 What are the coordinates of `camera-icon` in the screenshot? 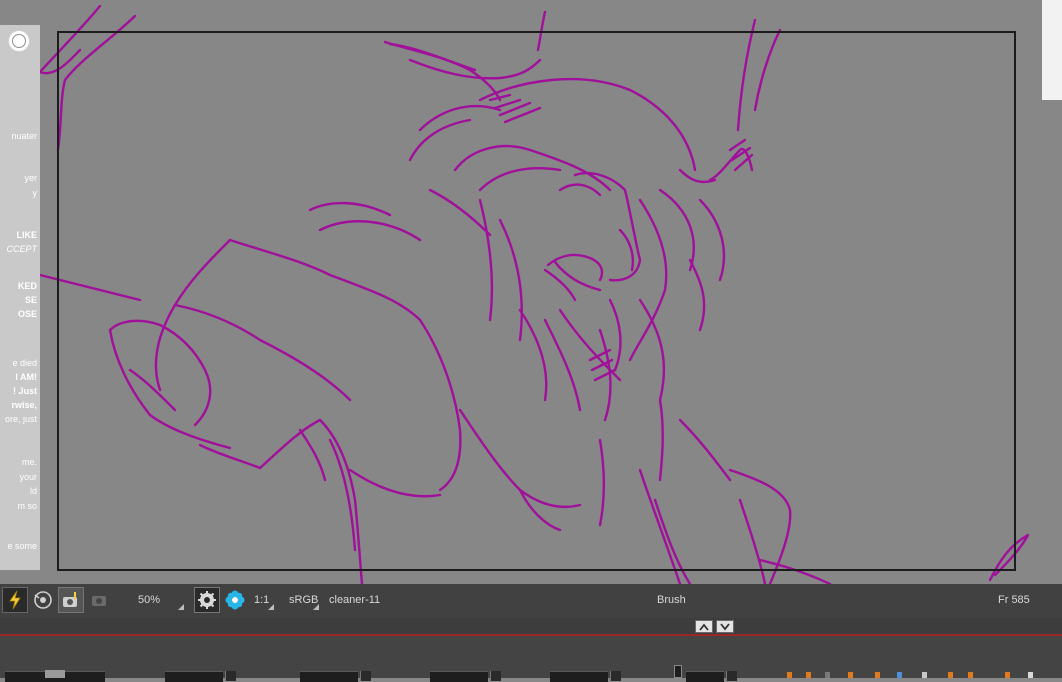 It's located at (71, 600).